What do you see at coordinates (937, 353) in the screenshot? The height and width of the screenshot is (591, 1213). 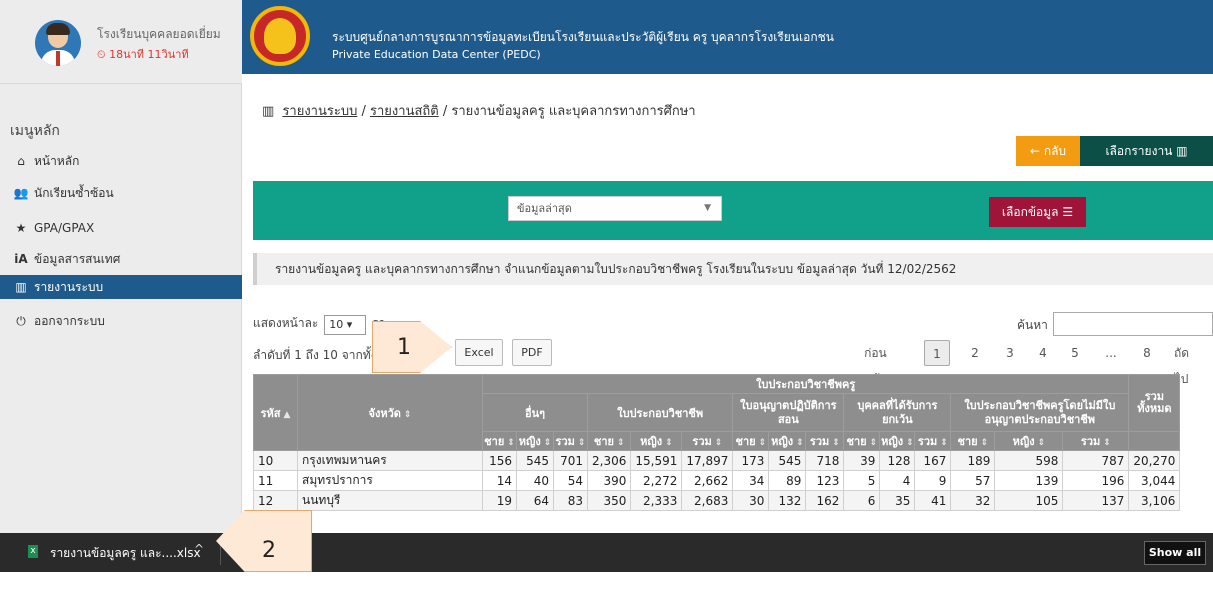 I see `pagination-page-1: 1` at bounding box center [937, 353].